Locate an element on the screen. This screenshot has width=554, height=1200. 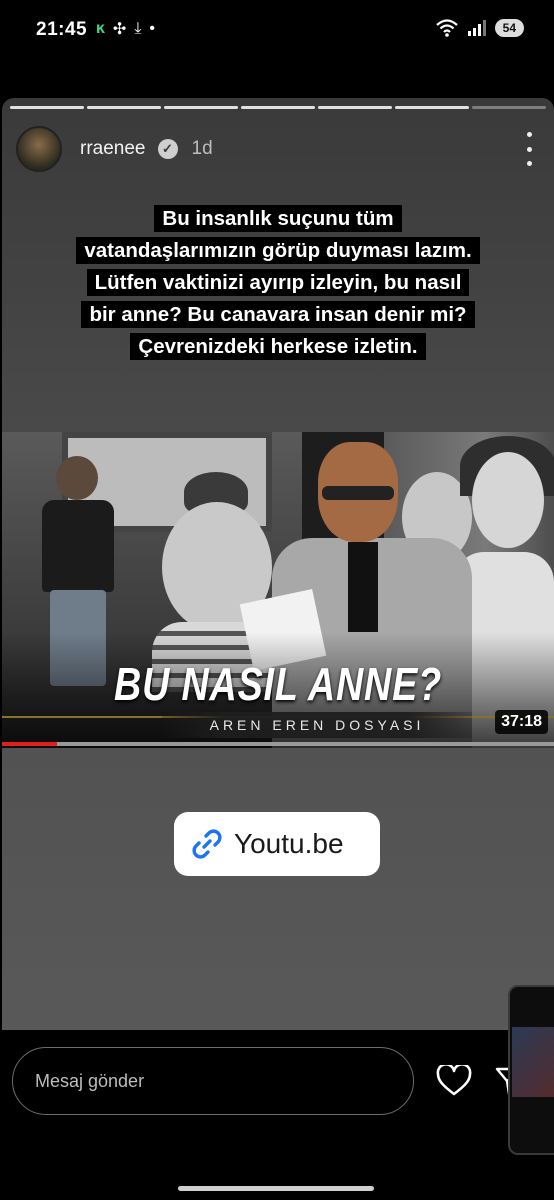
link-sticker: Youtu.be is located at coordinates (277, 844).